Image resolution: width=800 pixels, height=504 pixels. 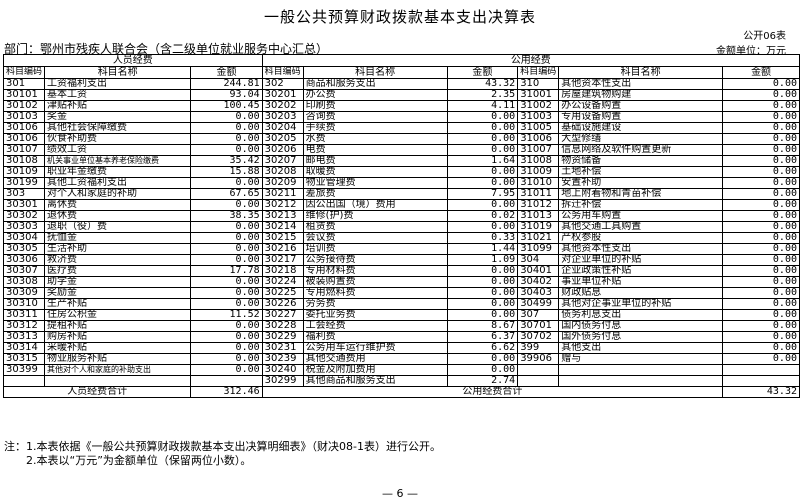 What do you see at coordinates (226, 106) in the screenshot?
I see `personnel-amount-cell: 100.45` at bounding box center [226, 106].